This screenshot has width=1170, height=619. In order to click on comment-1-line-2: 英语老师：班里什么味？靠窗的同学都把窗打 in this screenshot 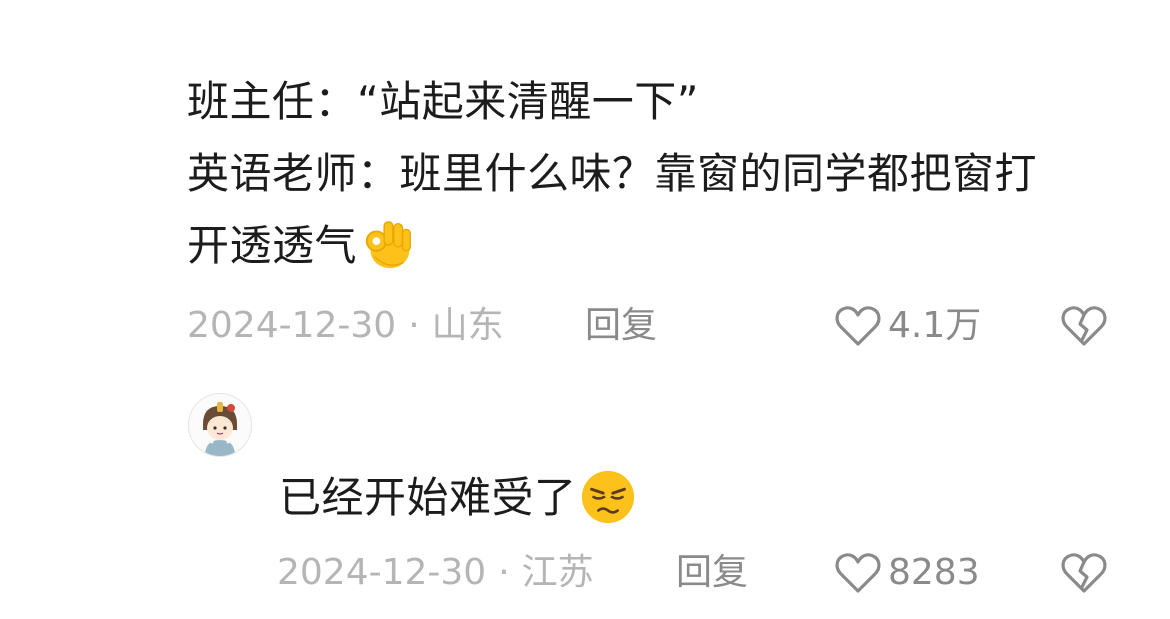, I will do `click(612, 173)`.